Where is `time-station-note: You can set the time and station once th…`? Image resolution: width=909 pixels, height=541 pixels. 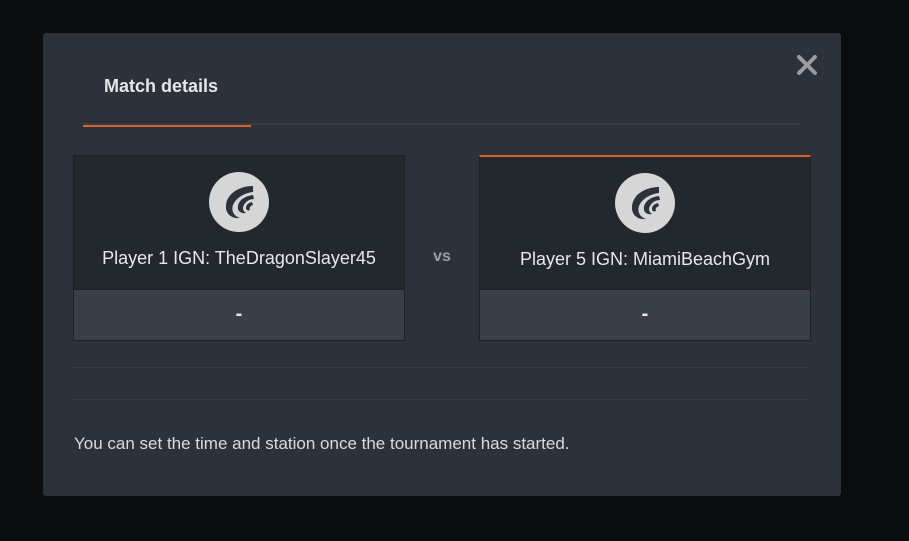 time-station-note: You can set the time and station once th… is located at coordinates (322, 443).